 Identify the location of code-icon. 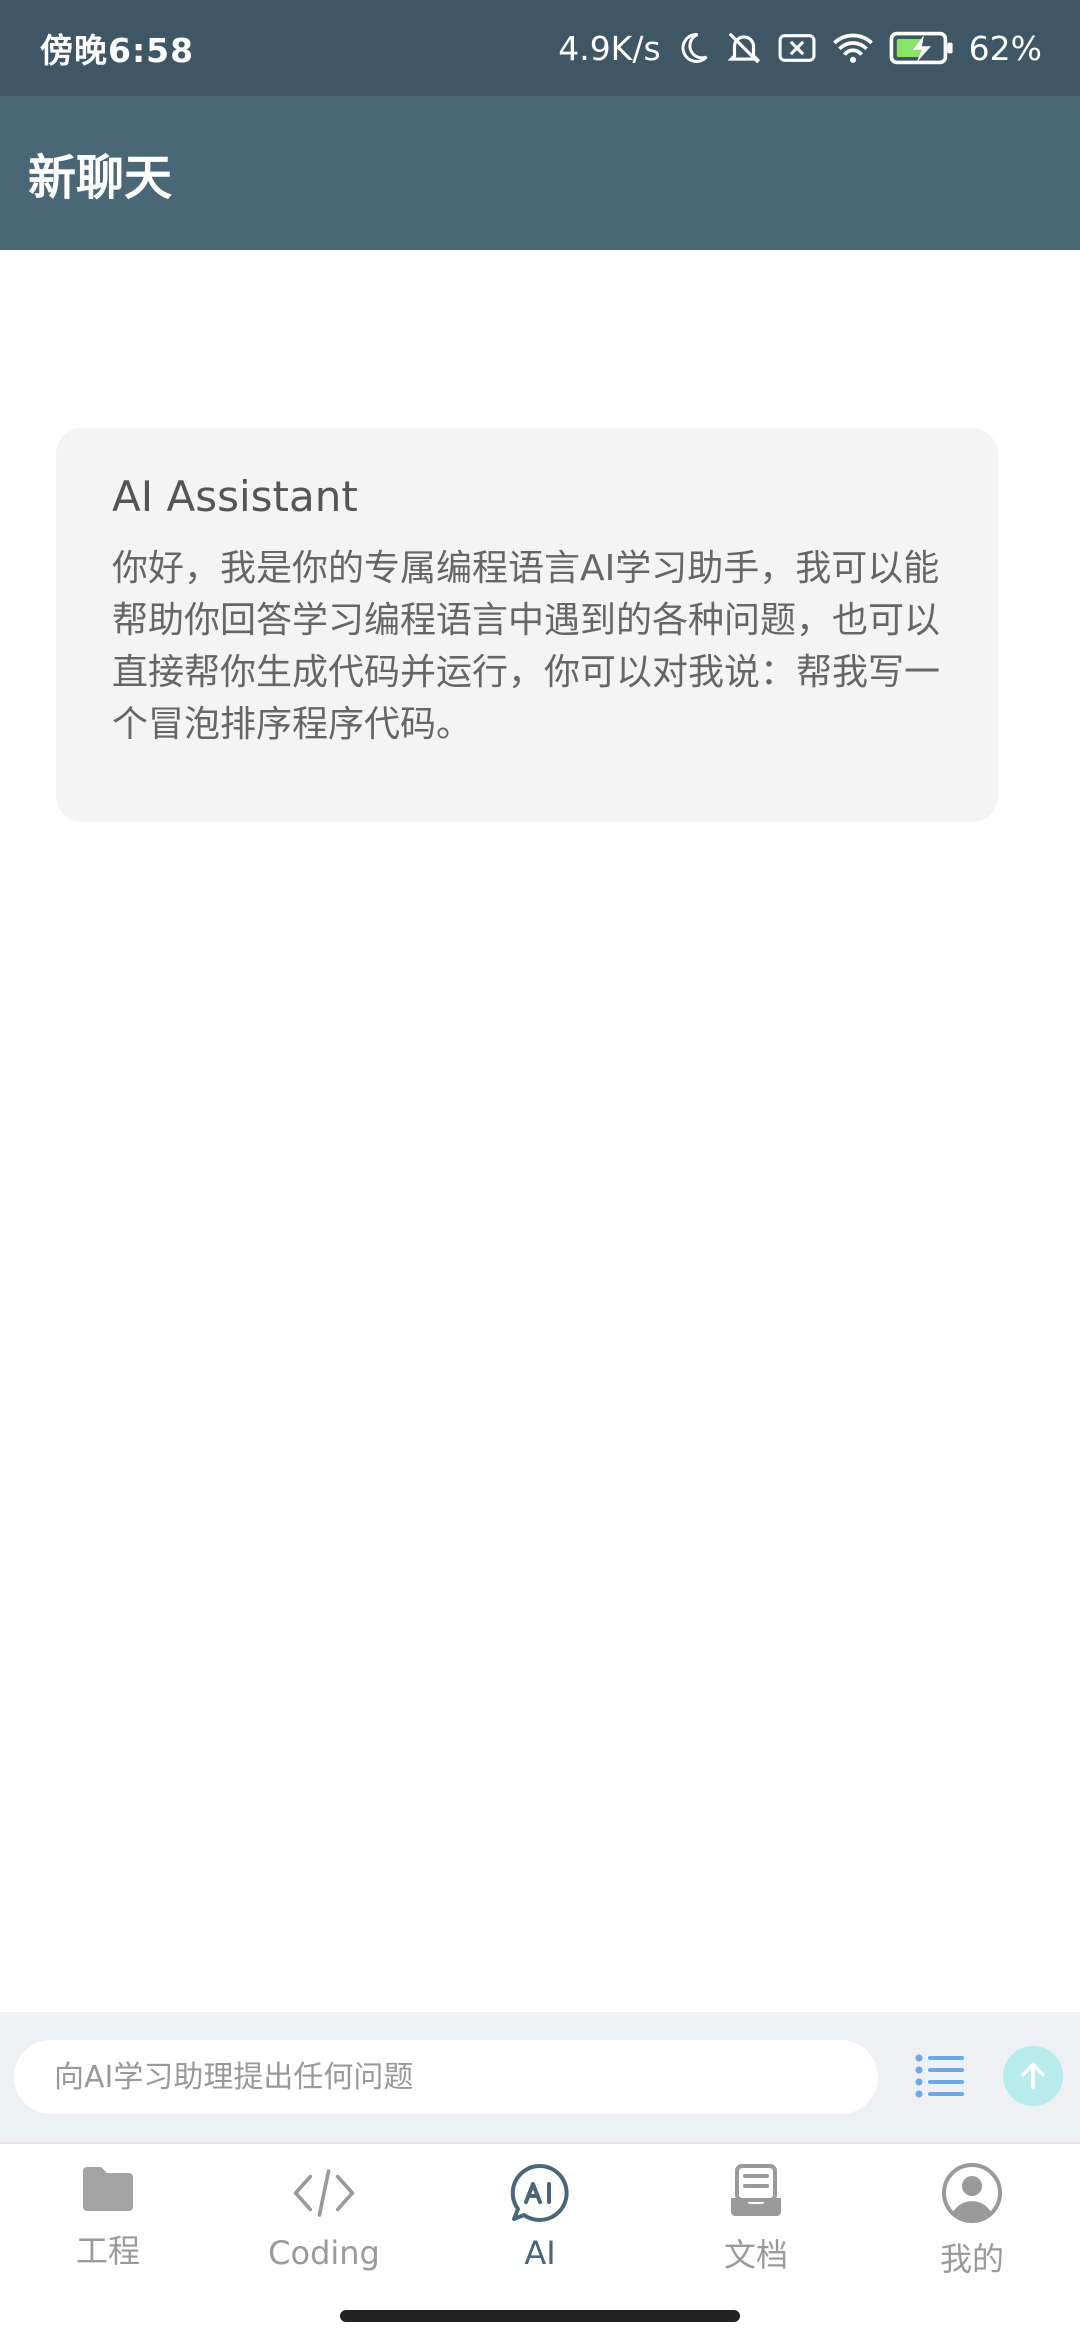
(324, 2193).